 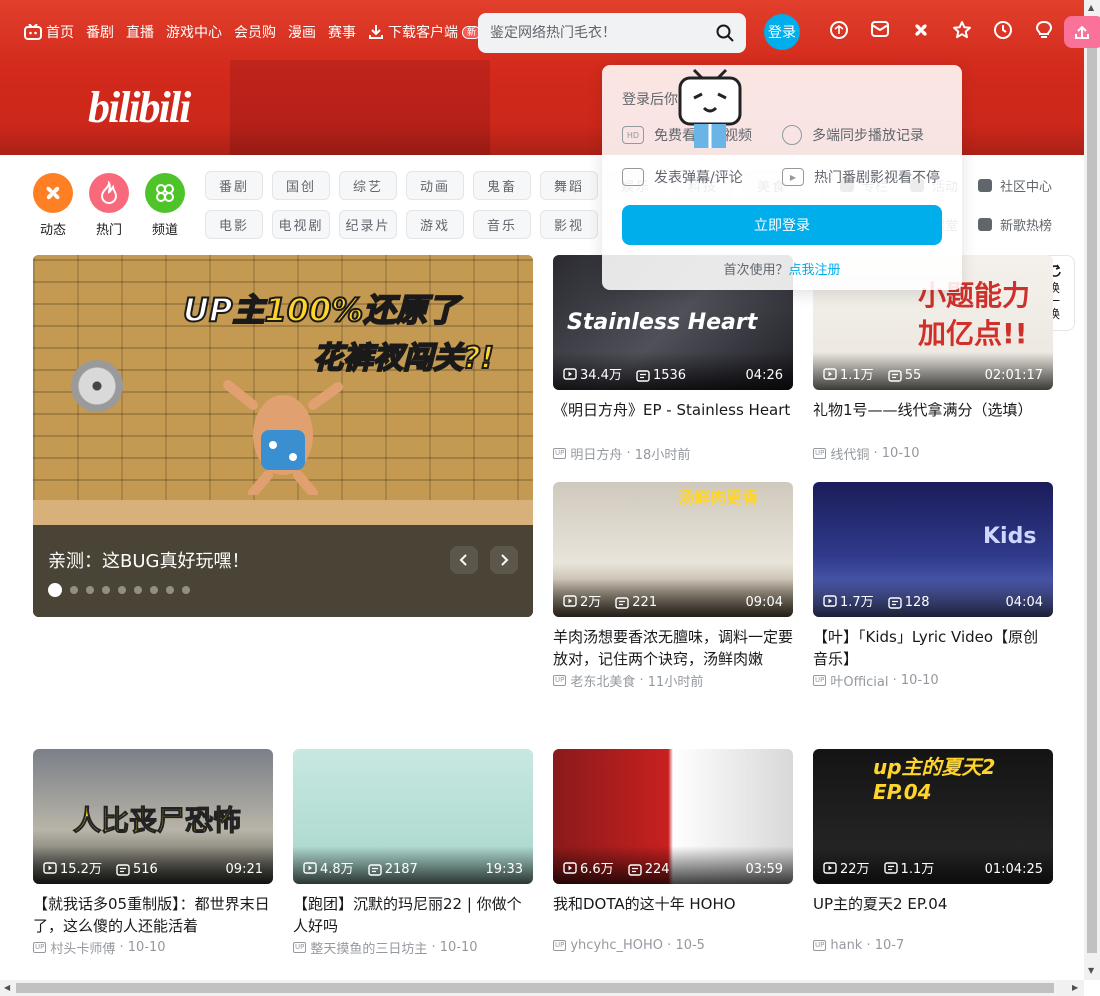 What do you see at coordinates (933, 421) in the screenshot?
I see `video-title: 礼物1号——线代拿满分（选填）` at bounding box center [933, 421].